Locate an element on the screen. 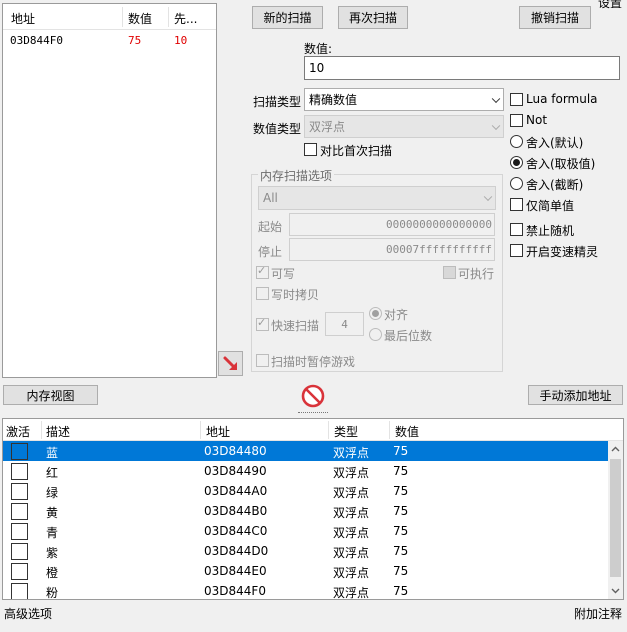 The height and width of the screenshot is (632, 627). pause-game-checkbox is located at coordinates (262, 360).